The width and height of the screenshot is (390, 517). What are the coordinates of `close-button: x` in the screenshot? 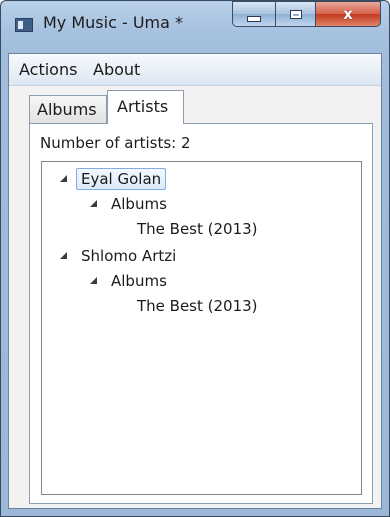 It's located at (348, 14).